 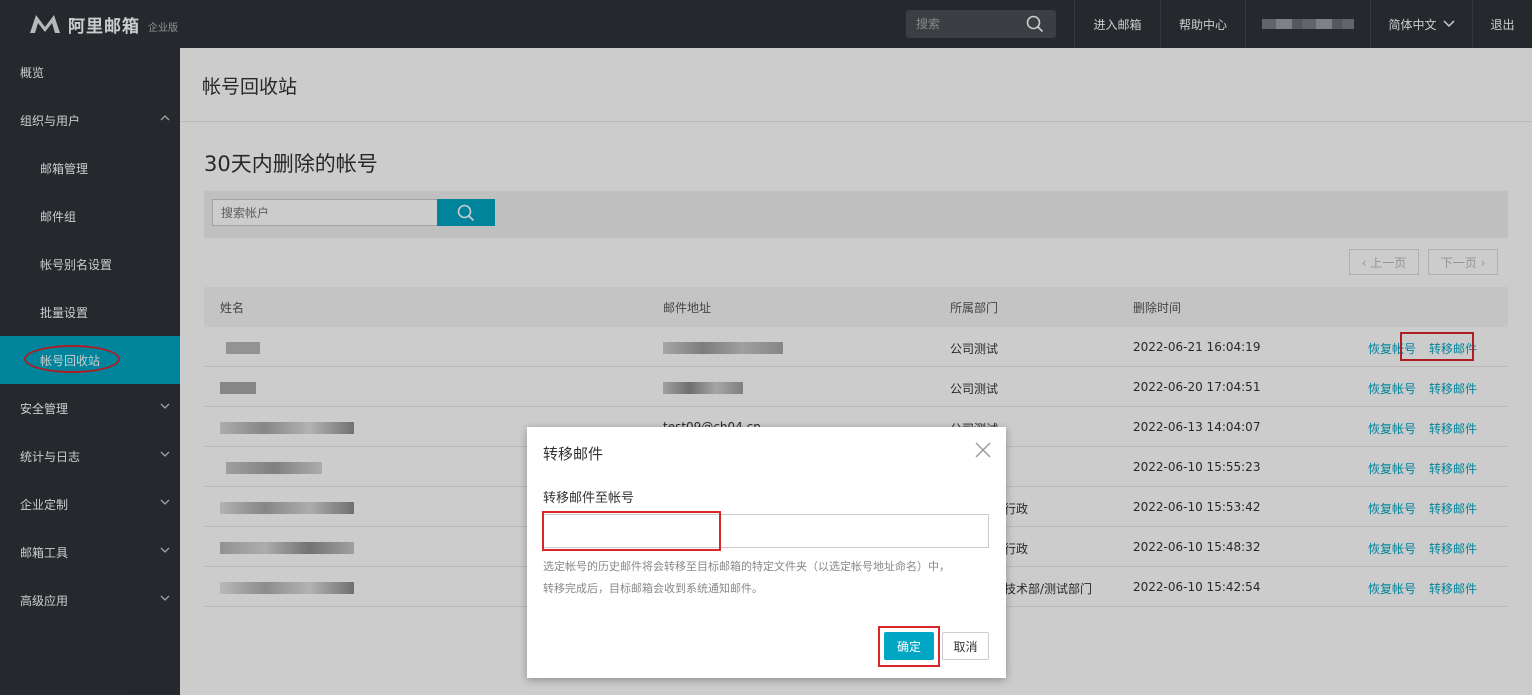 I want to click on target-account-label: 转移邮件至帐号, so click(x=589, y=498).